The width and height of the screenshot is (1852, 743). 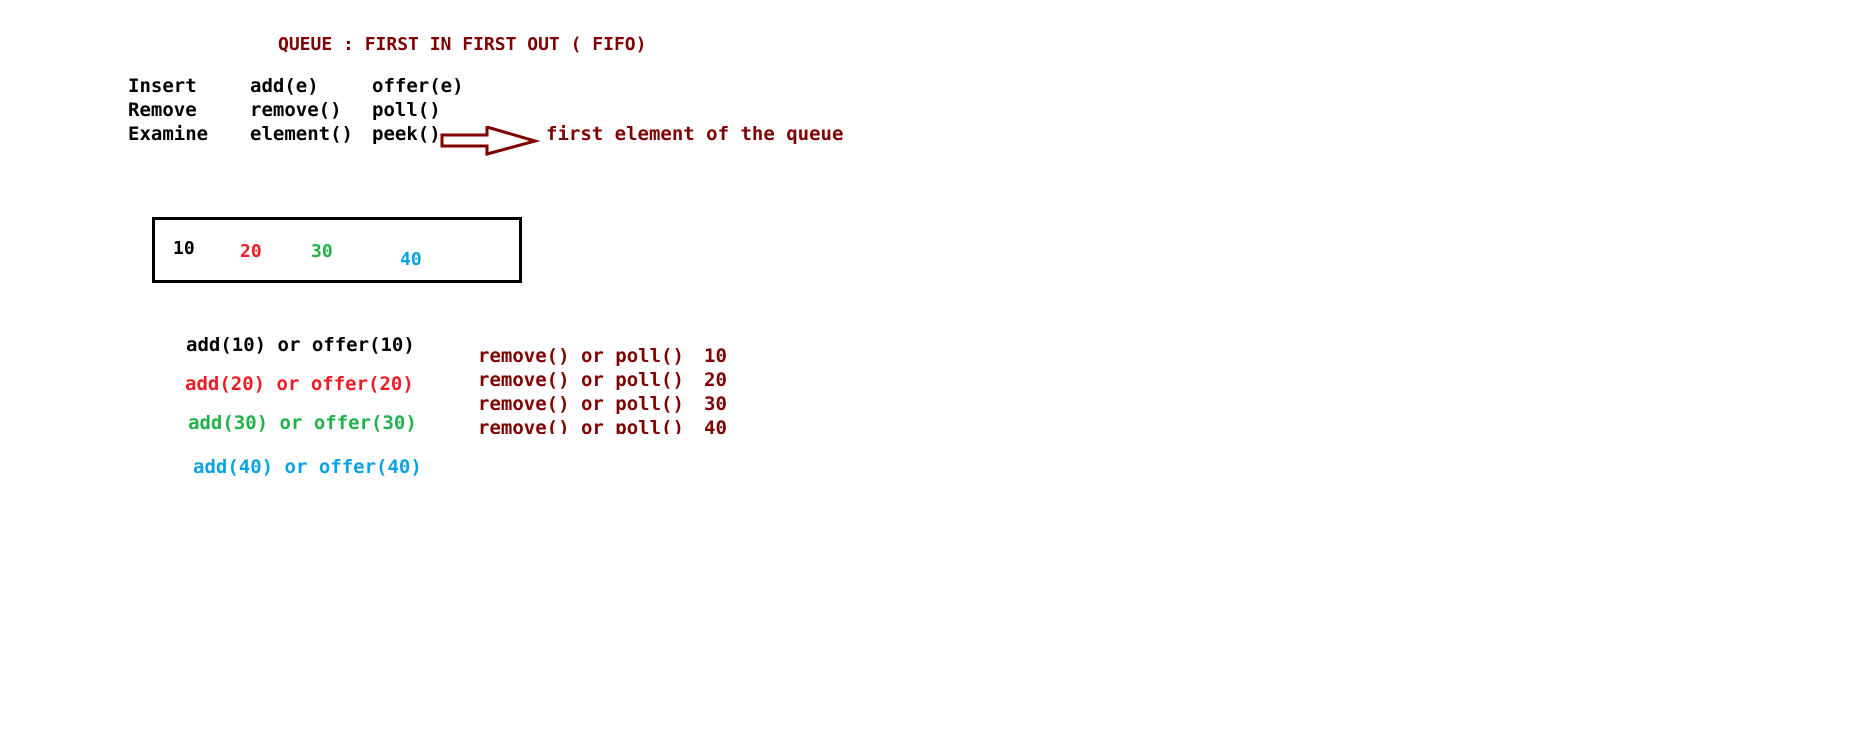 I want to click on op-label-examine: Examine, so click(x=168, y=134).